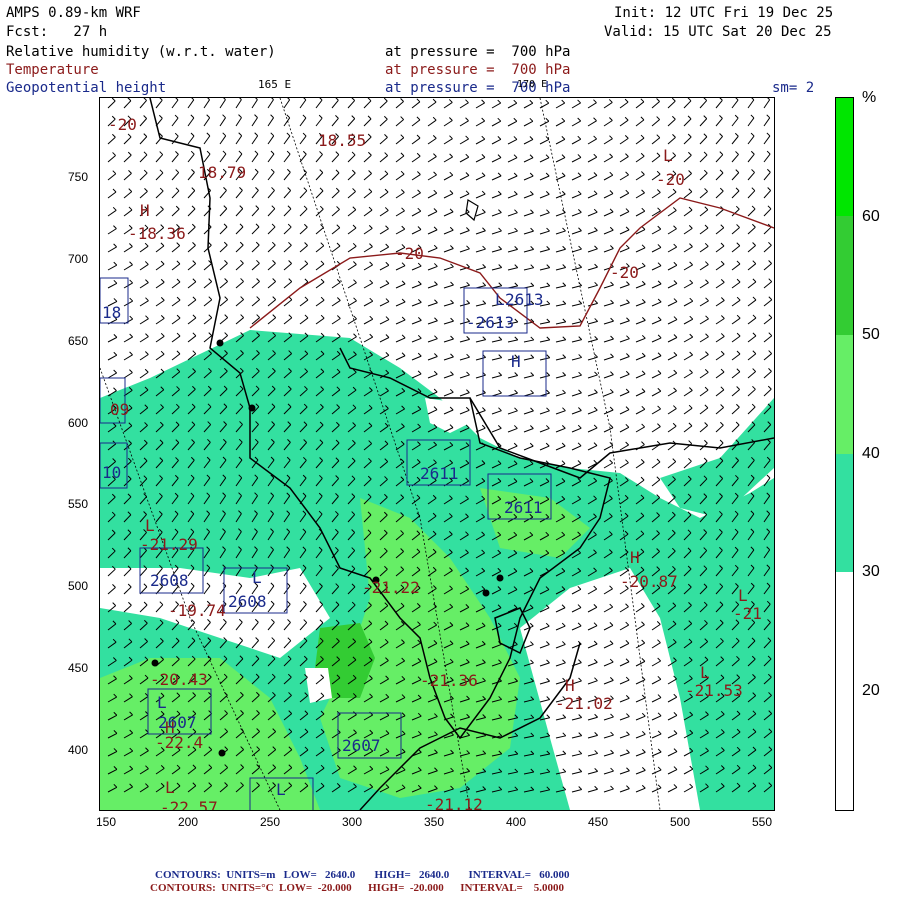 The height and width of the screenshot is (900, 900). Describe the element at coordinates (112, 472) in the screenshot. I see `height-label: 10` at that location.